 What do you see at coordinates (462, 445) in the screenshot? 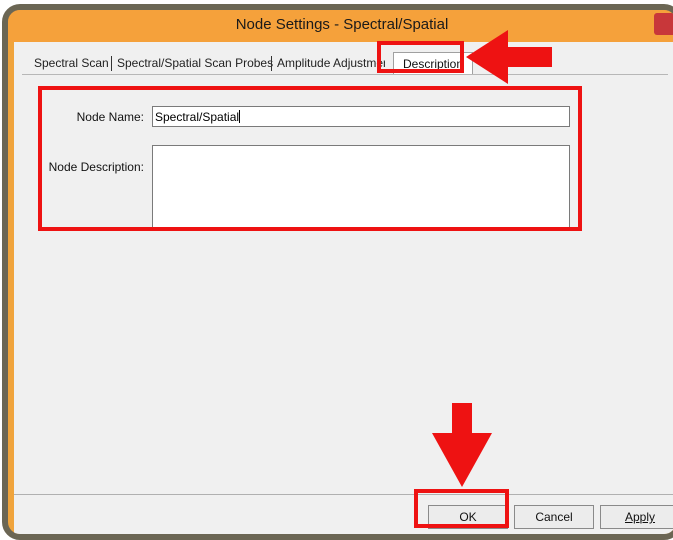
I see `down-arrow-icon` at bounding box center [462, 445].